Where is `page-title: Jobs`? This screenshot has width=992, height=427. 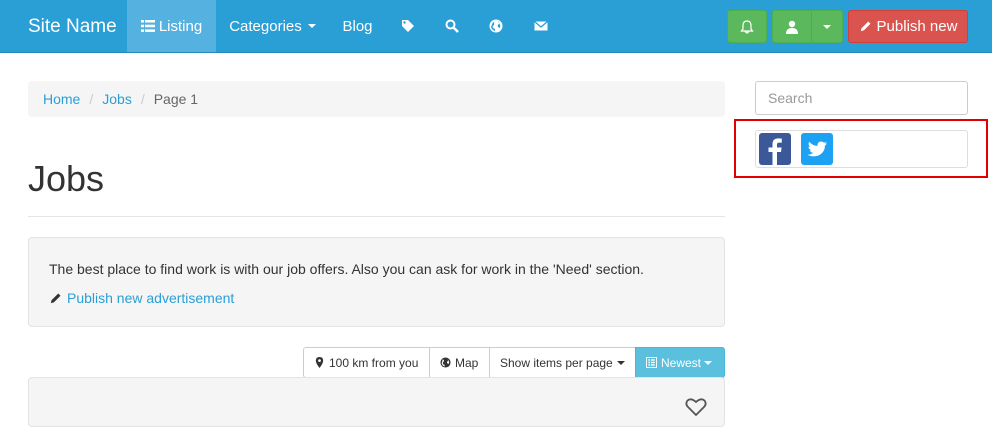
page-title: Jobs is located at coordinates (66, 178).